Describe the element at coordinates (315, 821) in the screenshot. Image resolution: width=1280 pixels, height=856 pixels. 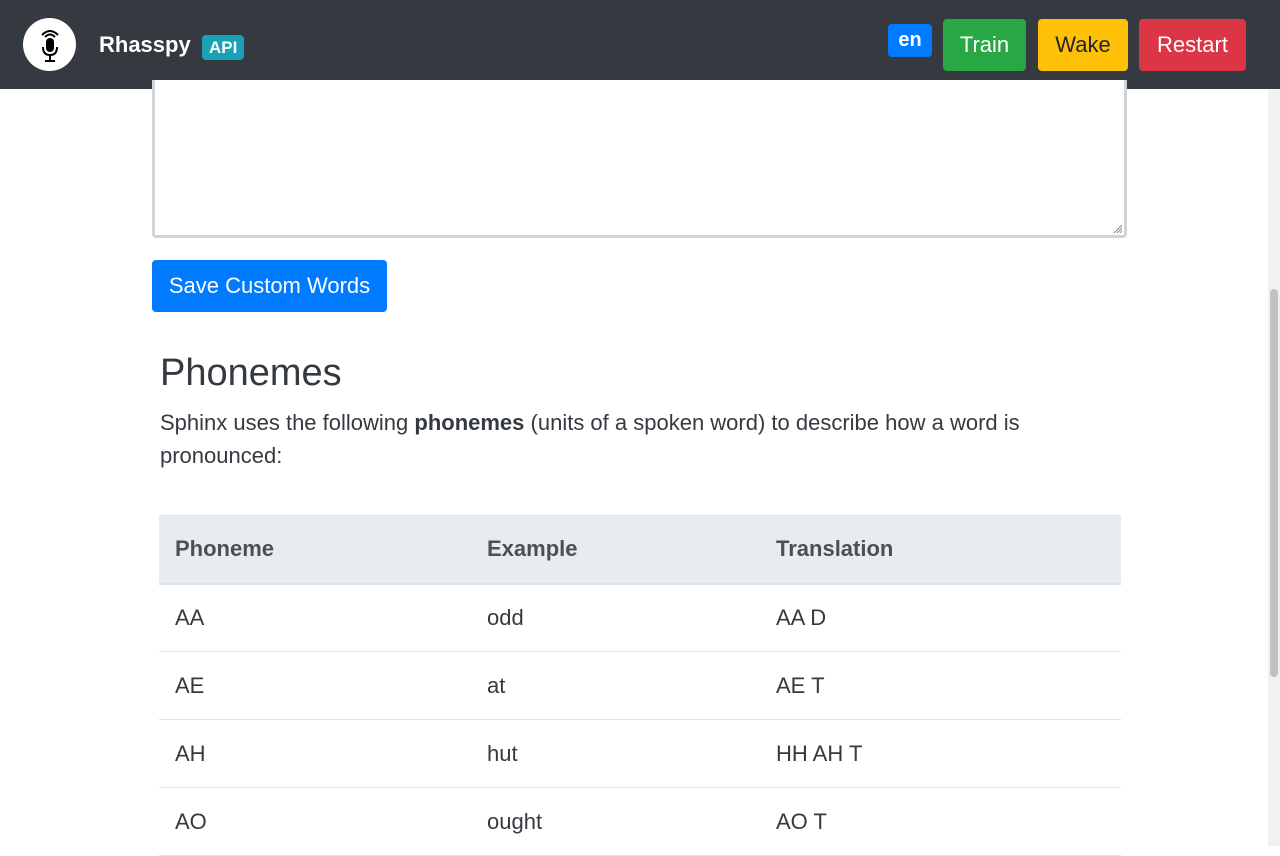
I see `phoneme-cell: AO` at that location.